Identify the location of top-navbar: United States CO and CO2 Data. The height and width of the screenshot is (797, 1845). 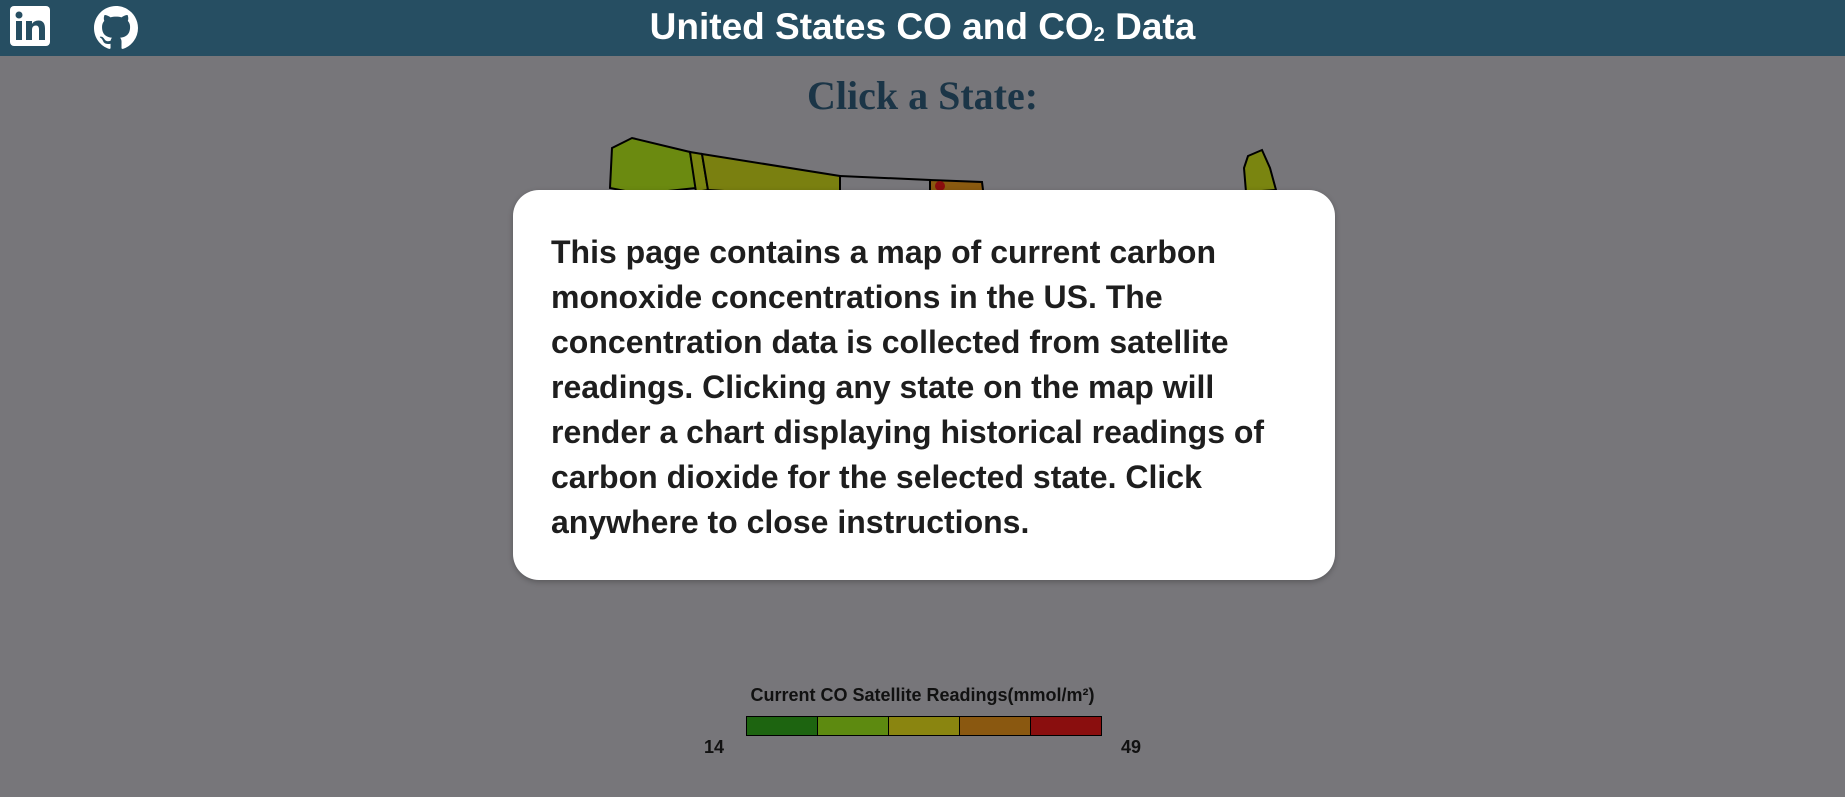
(922, 28).